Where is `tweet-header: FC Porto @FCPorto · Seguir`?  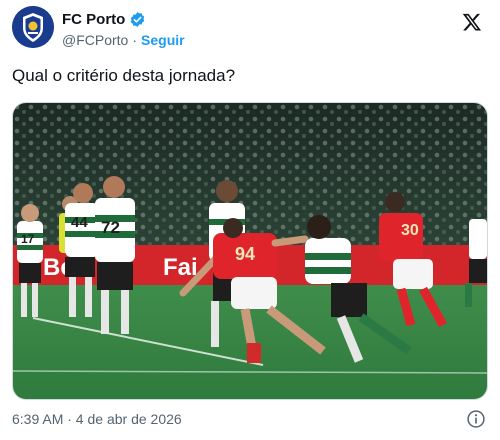
tweet-header: FC Porto @FCPorto · Seguir is located at coordinates (251, 31).